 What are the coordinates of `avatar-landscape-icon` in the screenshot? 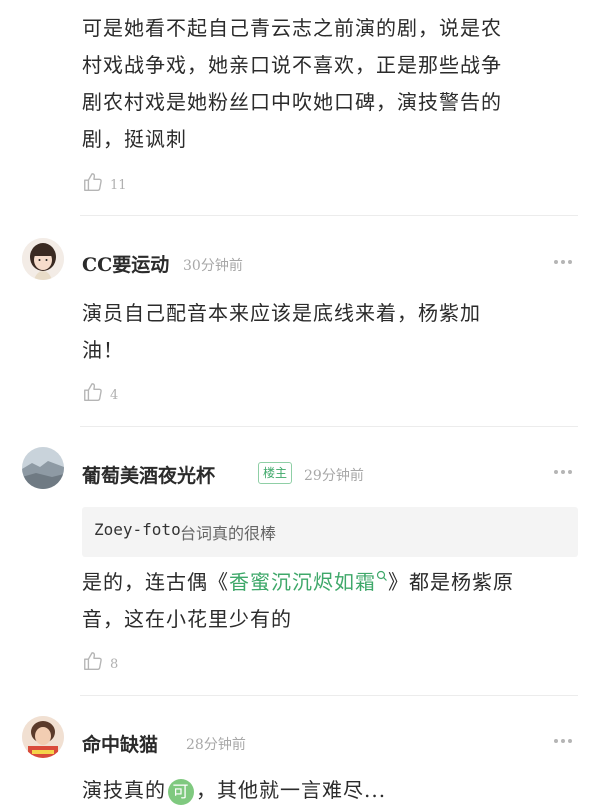 It's located at (43, 468).